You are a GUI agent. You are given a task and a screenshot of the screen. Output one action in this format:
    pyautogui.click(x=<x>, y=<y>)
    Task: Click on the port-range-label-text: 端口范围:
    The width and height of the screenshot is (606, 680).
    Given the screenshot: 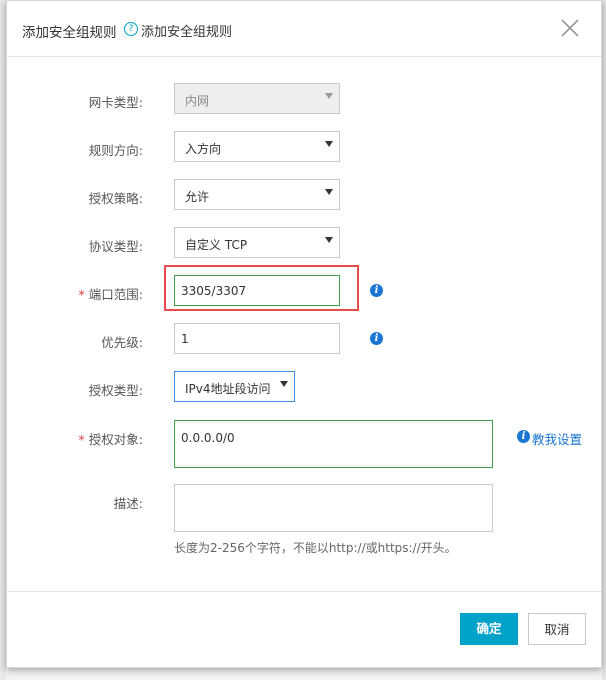 What is the action you would take?
    pyautogui.click(x=115, y=294)
    